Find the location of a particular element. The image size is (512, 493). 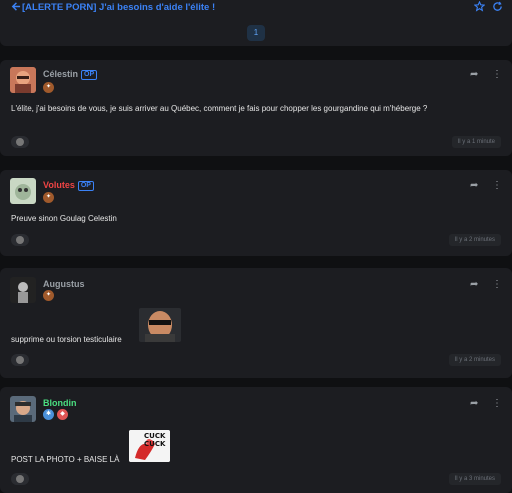

author-name: Blondin is located at coordinates (60, 403).